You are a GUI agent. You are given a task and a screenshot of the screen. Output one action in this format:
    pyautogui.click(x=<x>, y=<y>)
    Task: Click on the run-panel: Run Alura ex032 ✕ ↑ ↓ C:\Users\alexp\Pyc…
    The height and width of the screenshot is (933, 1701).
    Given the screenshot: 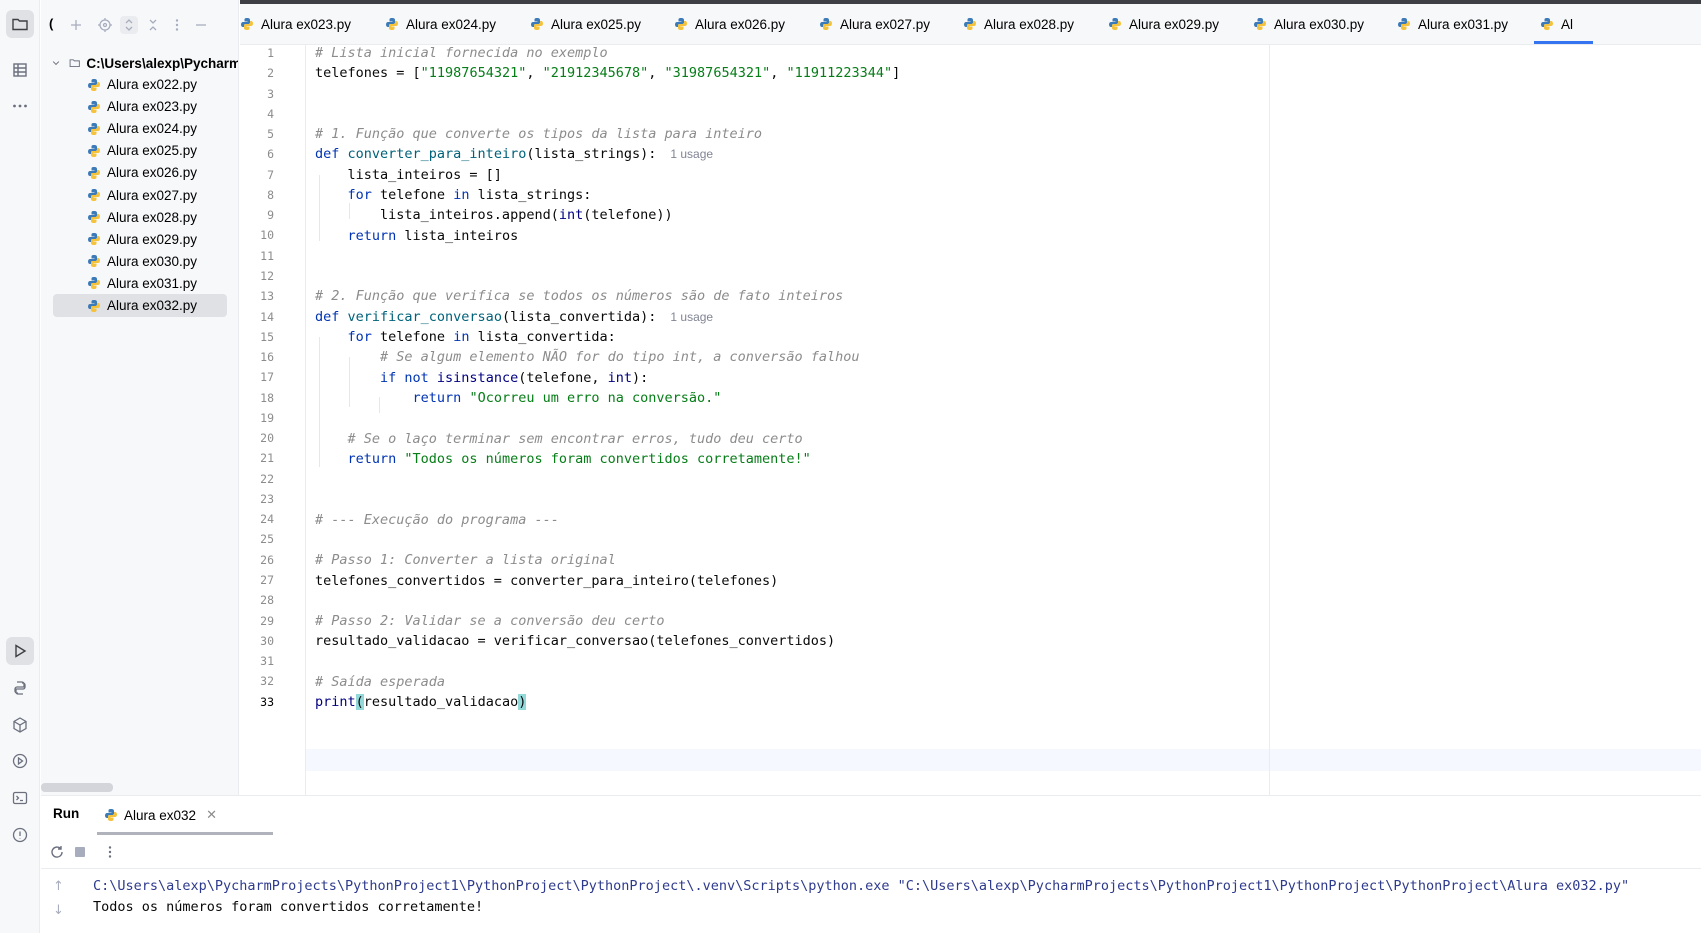 What is the action you would take?
    pyautogui.click(x=871, y=864)
    